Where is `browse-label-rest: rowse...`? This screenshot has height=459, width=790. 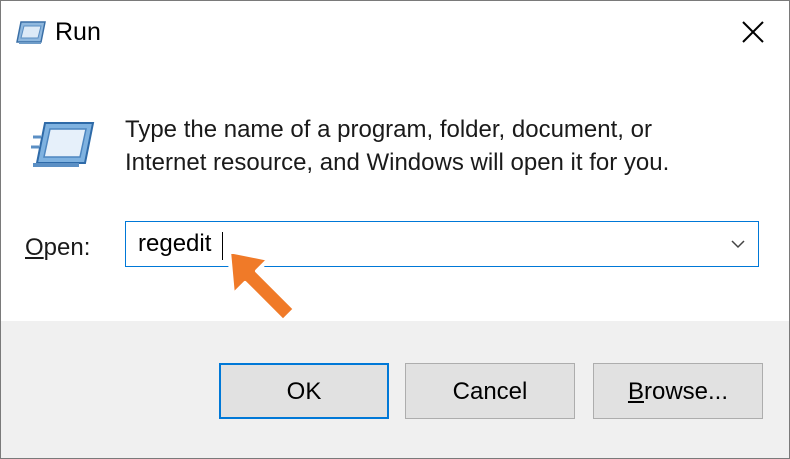
browse-label-rest: rowse... is located at coordinates (686, 391).